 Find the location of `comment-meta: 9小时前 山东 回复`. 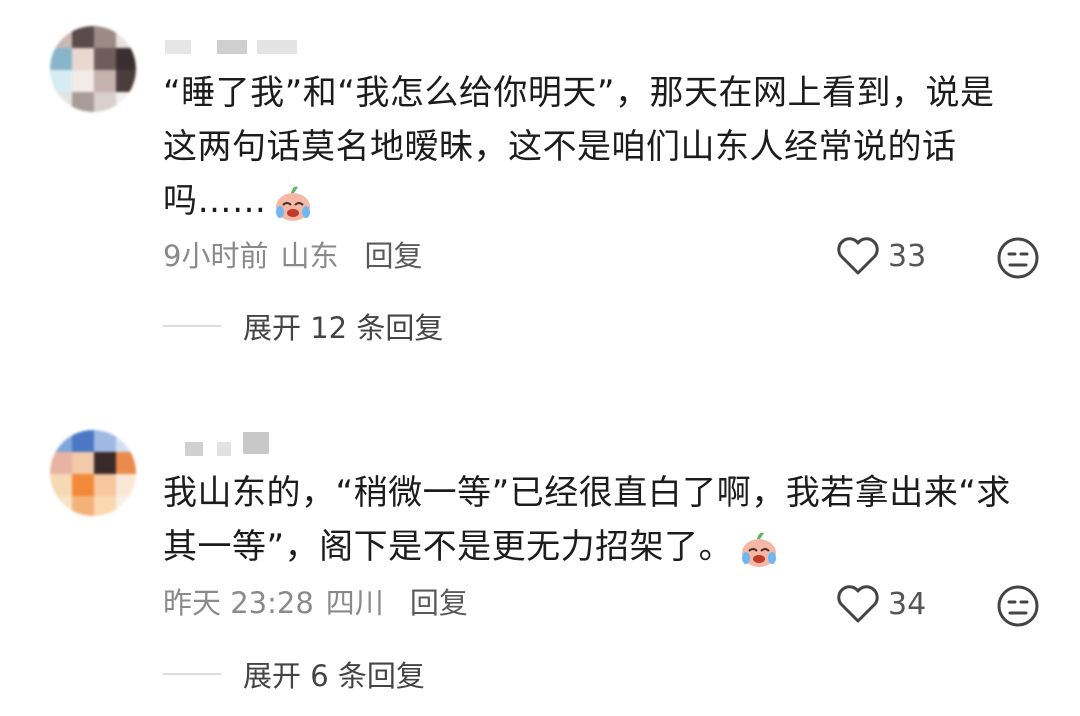

comment-meta: 9小时前 山东 回复 is located at coordinates (292, 256).